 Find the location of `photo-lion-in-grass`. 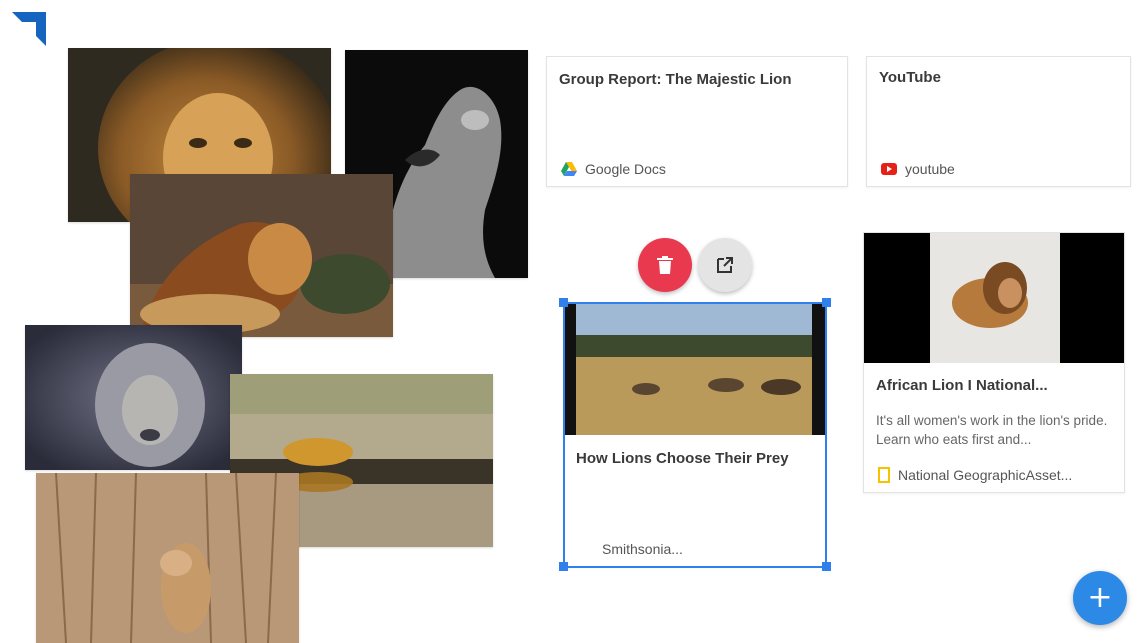

photo-lion-in-grass is located at coordinates (167, 558).